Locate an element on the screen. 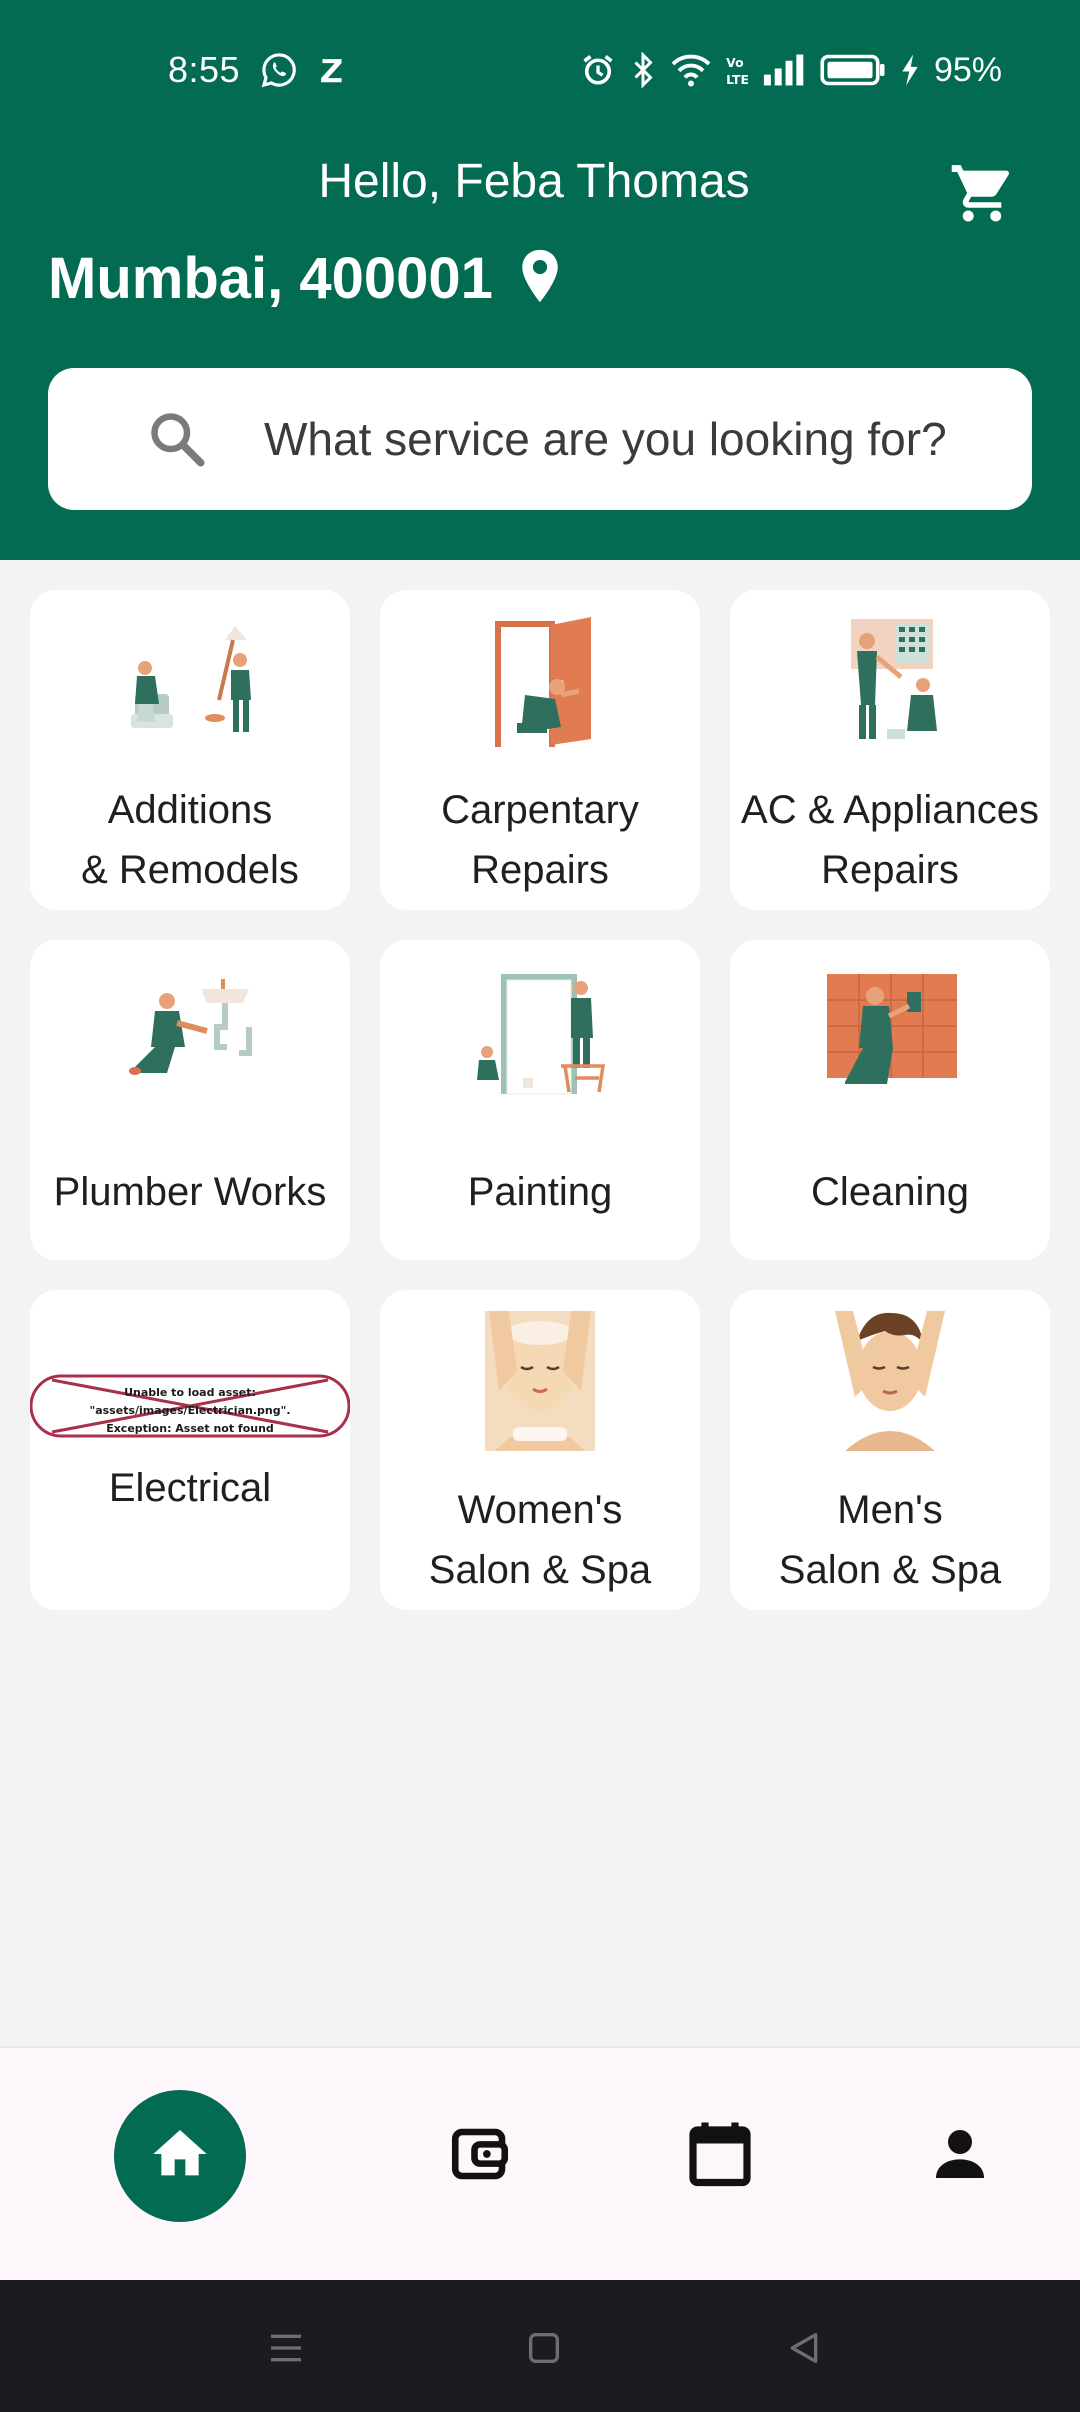  service-card-cleaning: Cleaning is located at coordinates (890, 1100).